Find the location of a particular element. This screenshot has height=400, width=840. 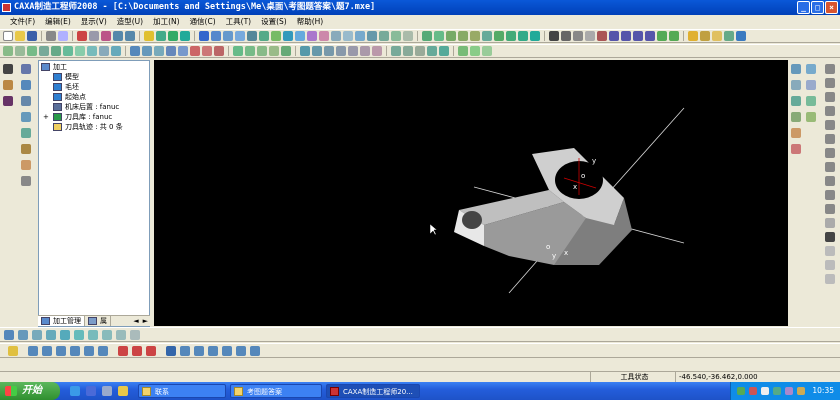

filter-icon is located at coordinates (173, 36).